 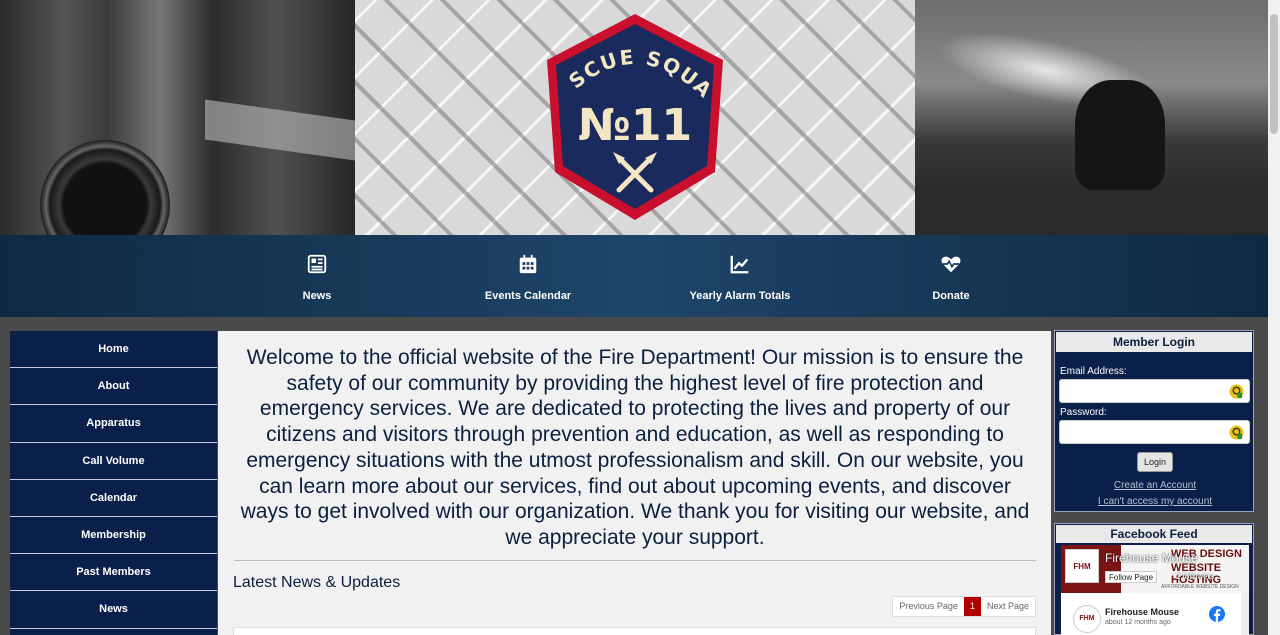 I want to click on login-button: Login, so click(x=1155, y=462).